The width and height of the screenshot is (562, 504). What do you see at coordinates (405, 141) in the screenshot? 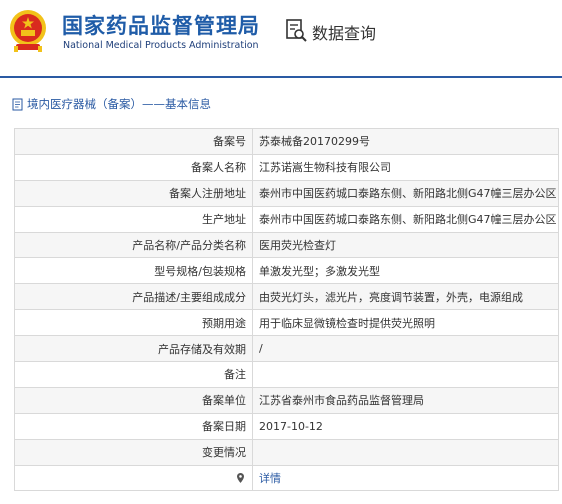
I see `row-value: 苏泰械备20170299号` at bounding box center [405, 141].